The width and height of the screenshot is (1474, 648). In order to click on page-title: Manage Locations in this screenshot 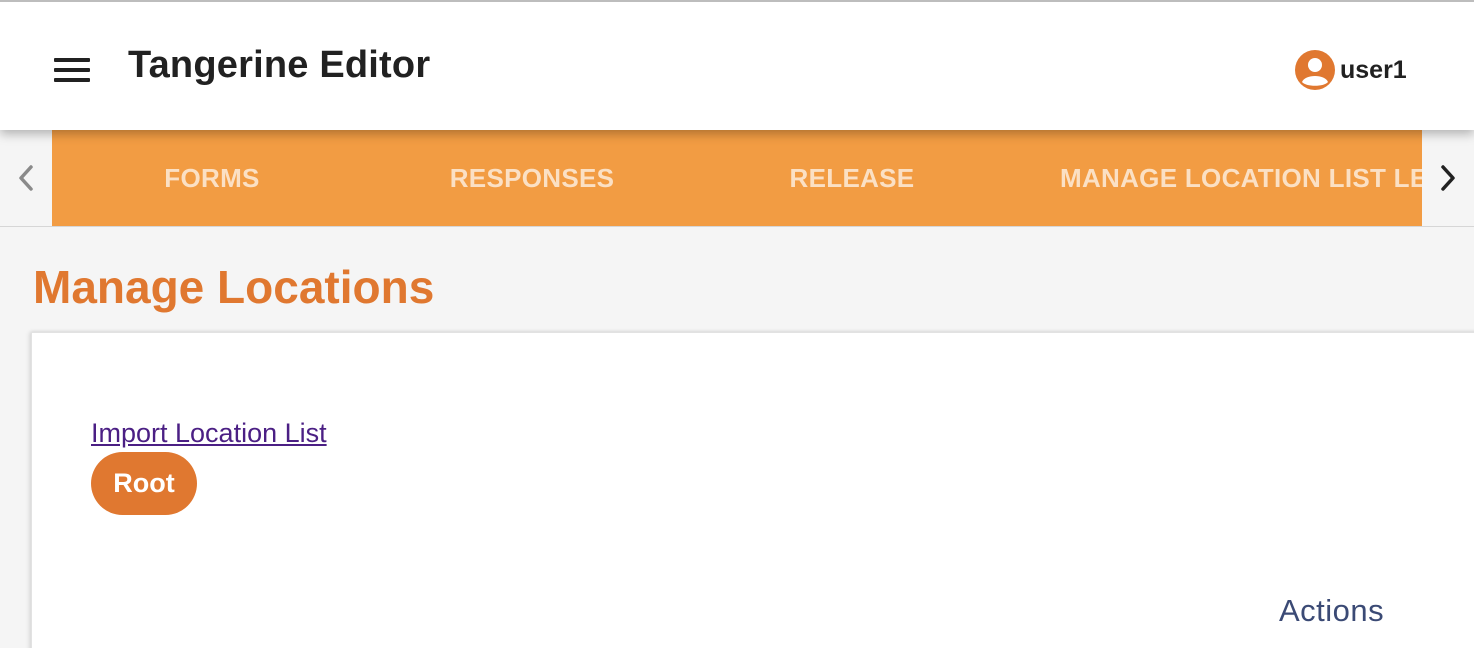, I will do `click(234, 287)`.